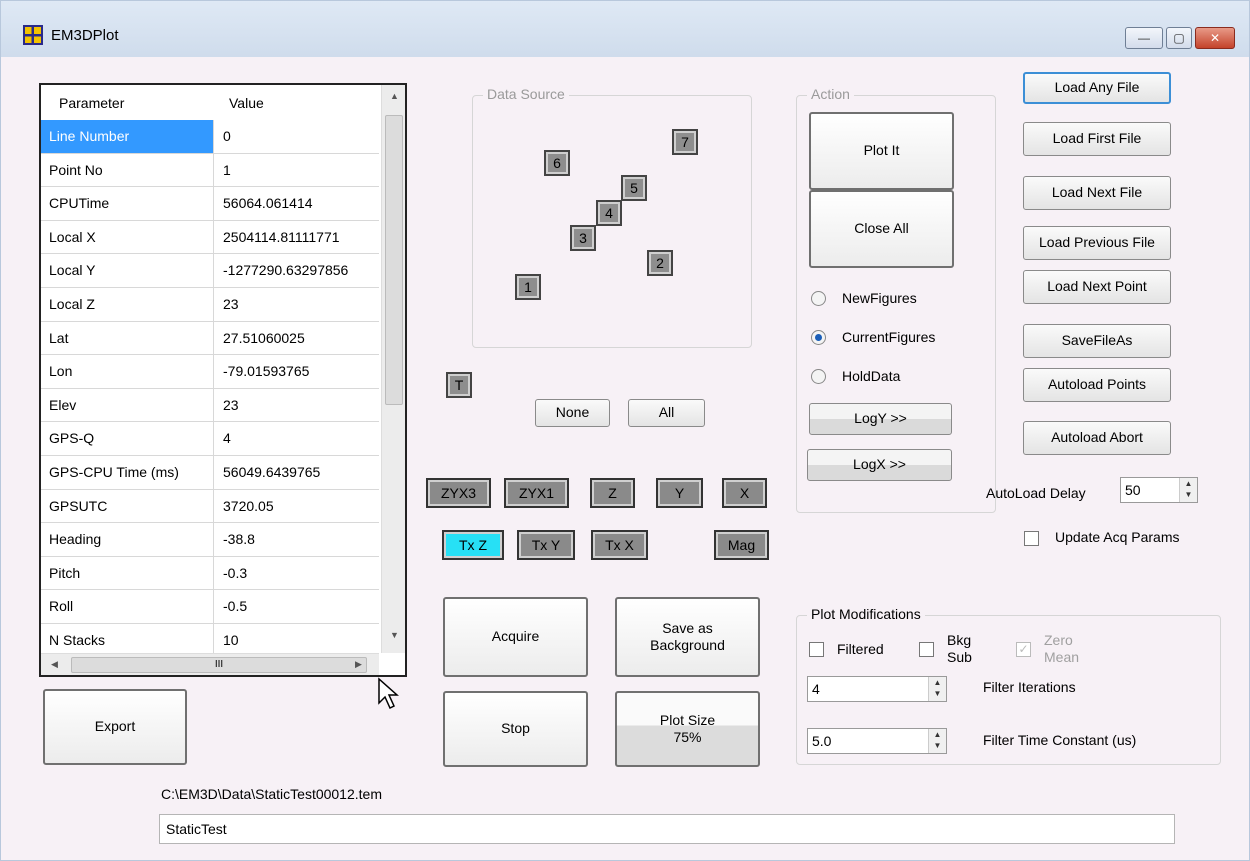 The width and height of the screenshot is (1250, 861). What do you see at coordinates (744, 493) in the screenshot?
I see `x-button: X` at bounding box center [744, 493].